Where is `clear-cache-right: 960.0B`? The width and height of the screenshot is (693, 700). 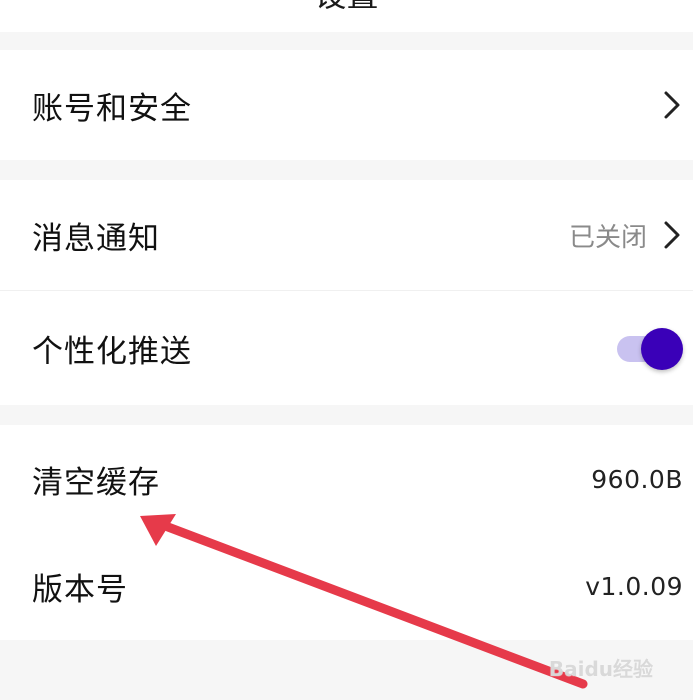
clear-cache-right: 960.0B is located at coordinates (637, 479).